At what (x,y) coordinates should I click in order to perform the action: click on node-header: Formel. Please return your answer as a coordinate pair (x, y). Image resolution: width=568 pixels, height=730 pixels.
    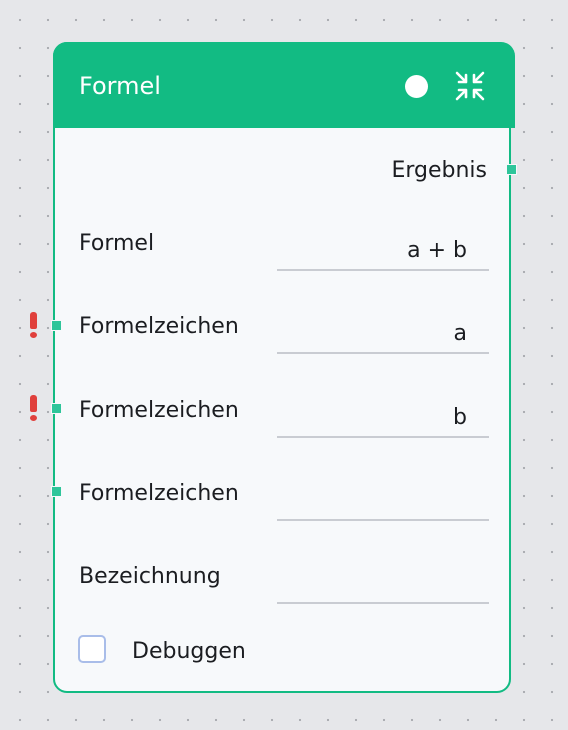
    Looking at the image, I should click on (284, 85).